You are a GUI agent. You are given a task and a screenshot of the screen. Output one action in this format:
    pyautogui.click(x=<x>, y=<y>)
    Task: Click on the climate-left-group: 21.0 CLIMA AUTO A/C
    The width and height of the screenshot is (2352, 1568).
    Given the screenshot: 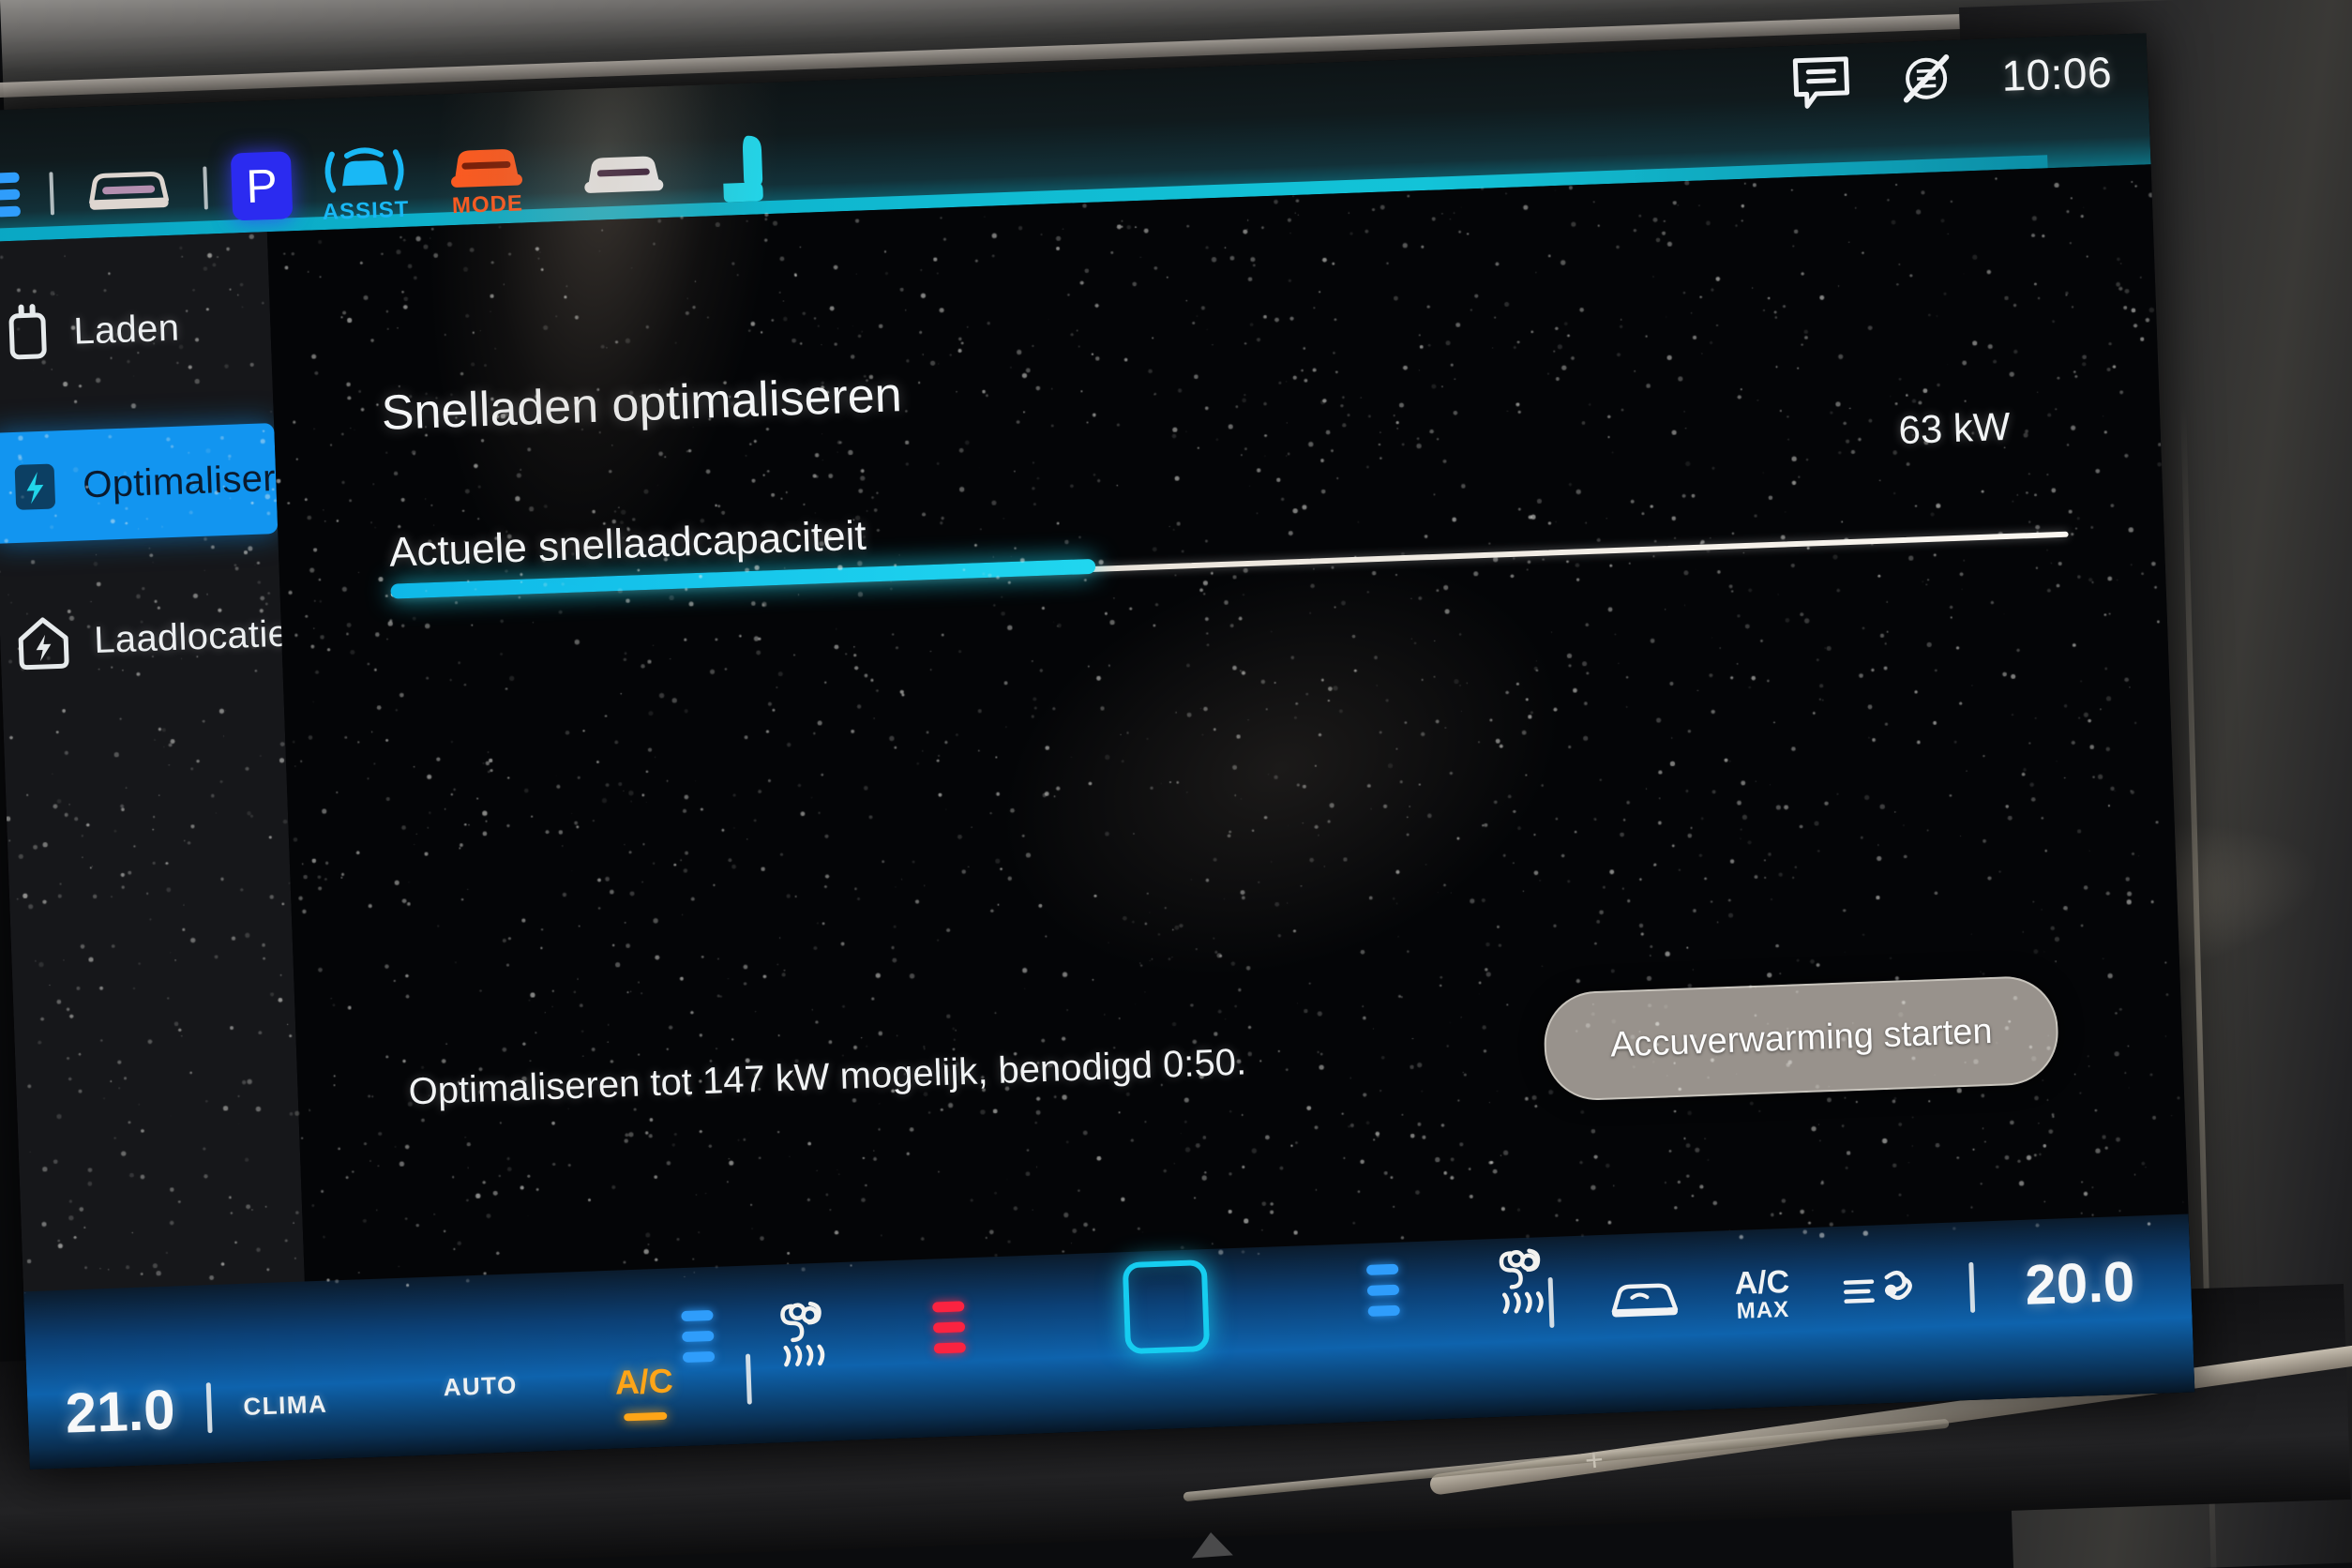 What is the action you would take?
    pyautogui.click(x=408, y=1400)
    